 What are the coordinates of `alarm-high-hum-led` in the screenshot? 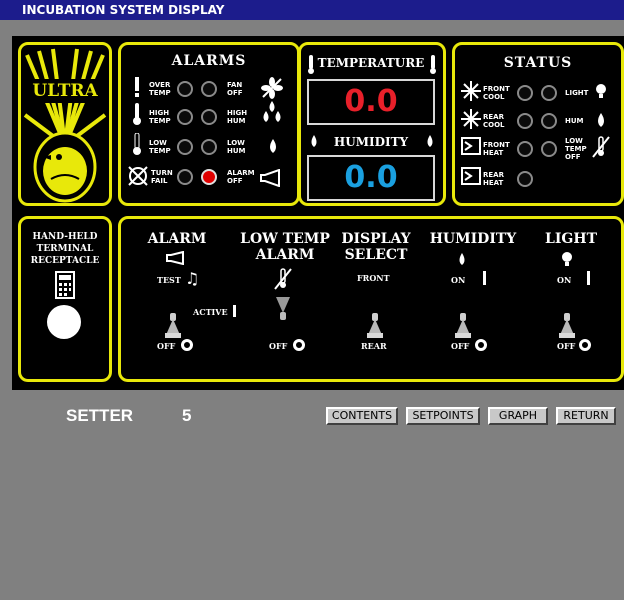 It's located at (209, 117).